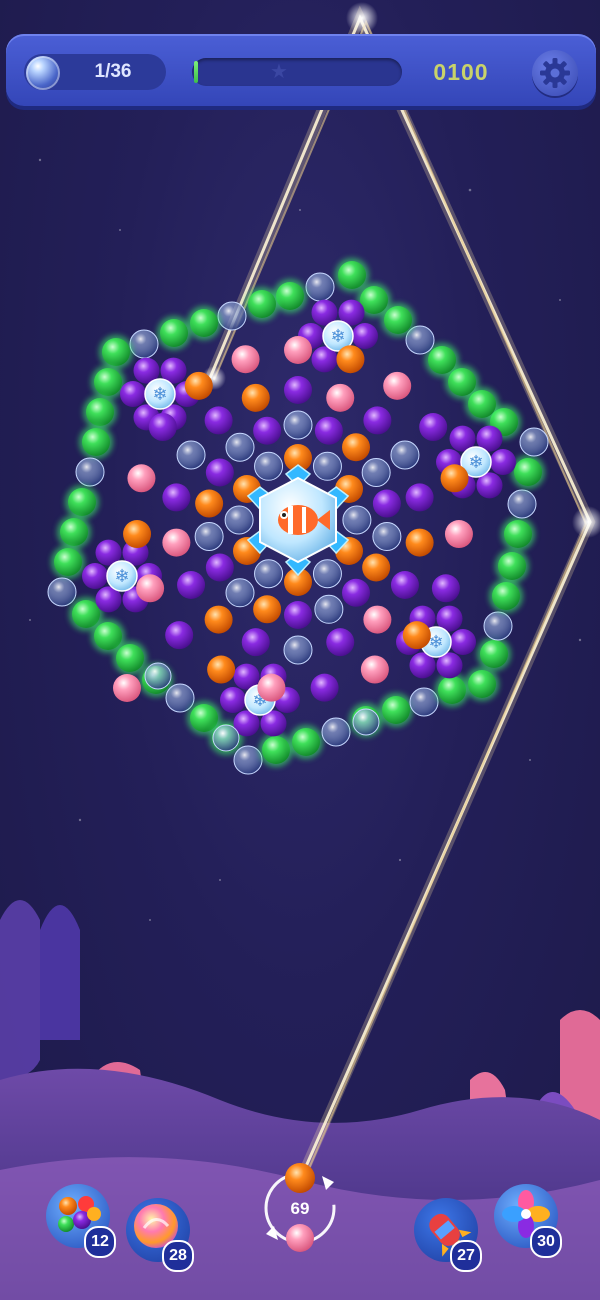 This screenshot has width=600, height=1300. I want to click on booster-count-badge: 30, so click(546, 1242).